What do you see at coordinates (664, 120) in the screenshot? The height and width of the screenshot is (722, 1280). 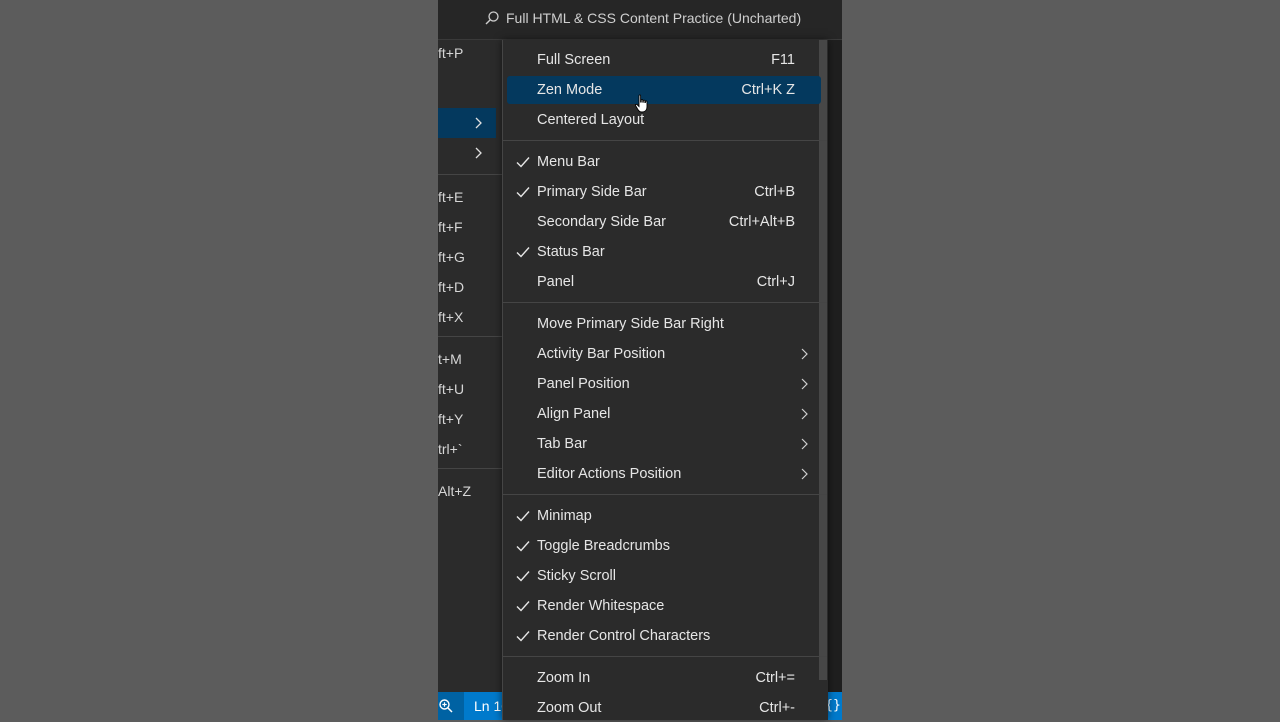 I see `menu-item-centered-layout: Centered Layout` at bounding box center [664, 120].